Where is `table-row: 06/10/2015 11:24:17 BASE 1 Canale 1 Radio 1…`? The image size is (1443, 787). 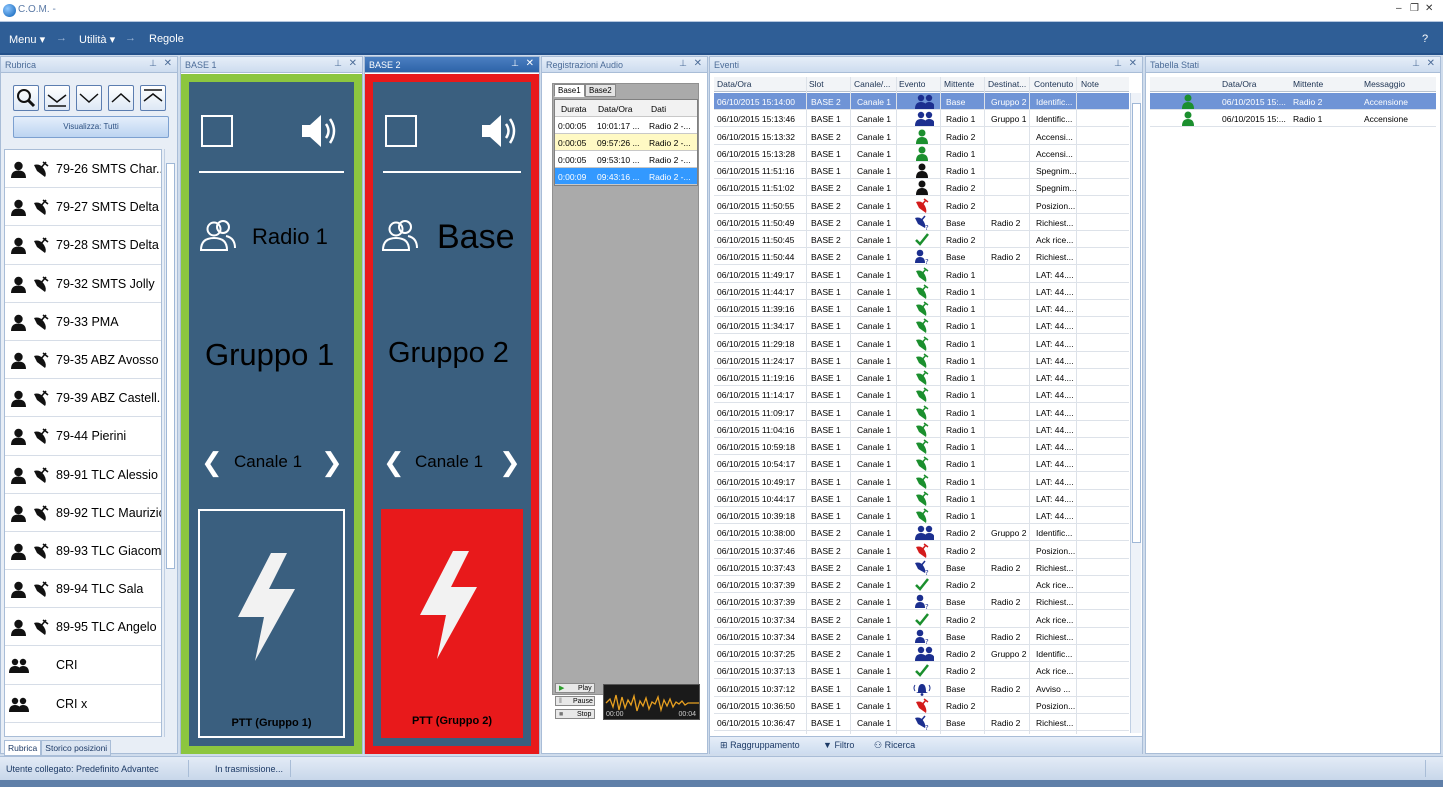 table-row: 06/10/2015 11:24:17 BASE 1 Canale 1 Radio 1… is located at coordinates (921, 360).